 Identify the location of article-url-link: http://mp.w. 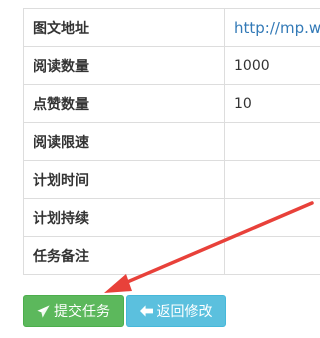
(272, 27).